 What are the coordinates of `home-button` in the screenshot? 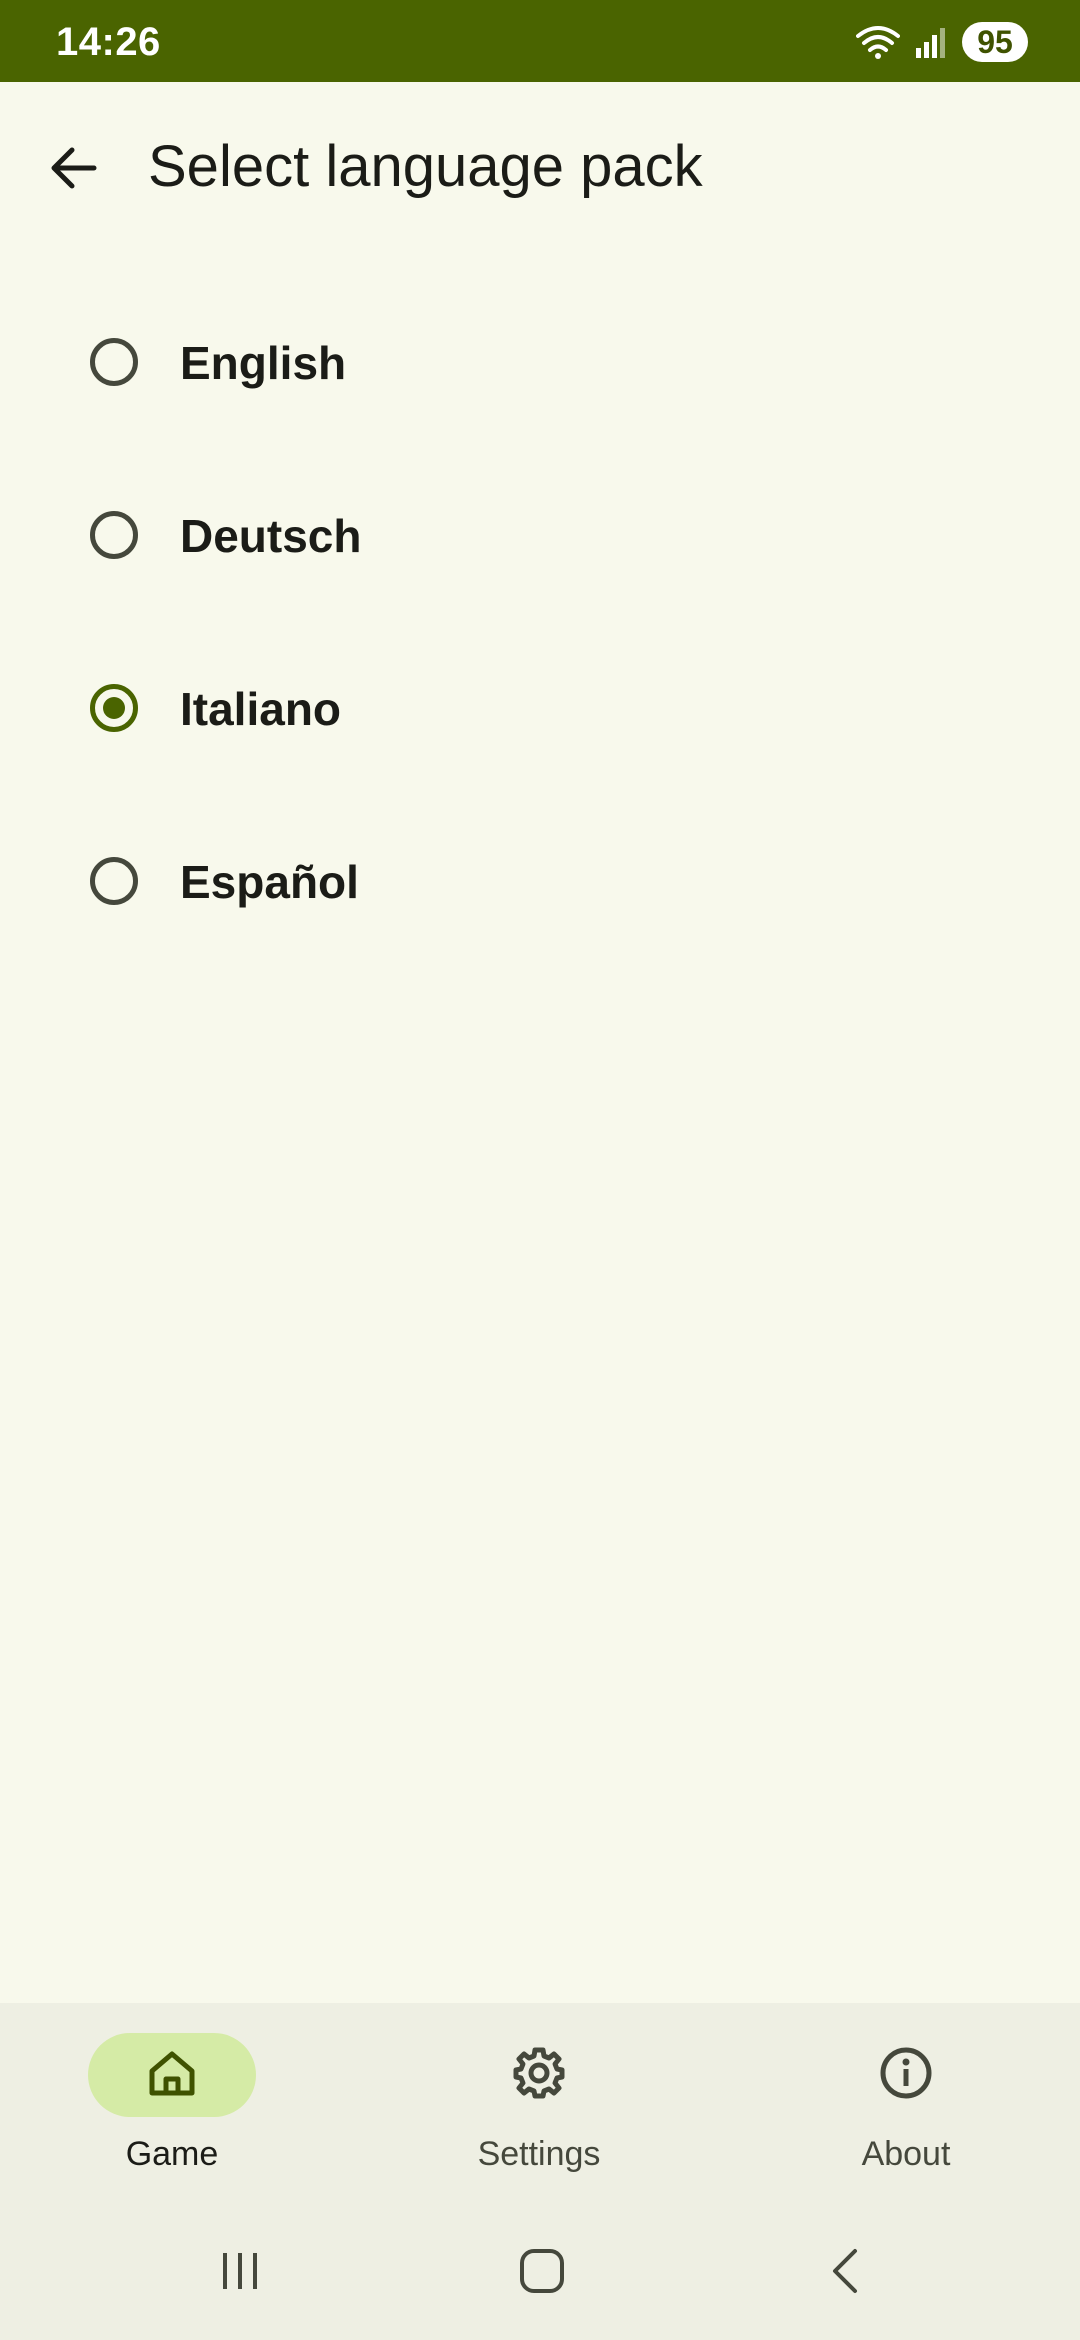 It's located at (542, 2273).